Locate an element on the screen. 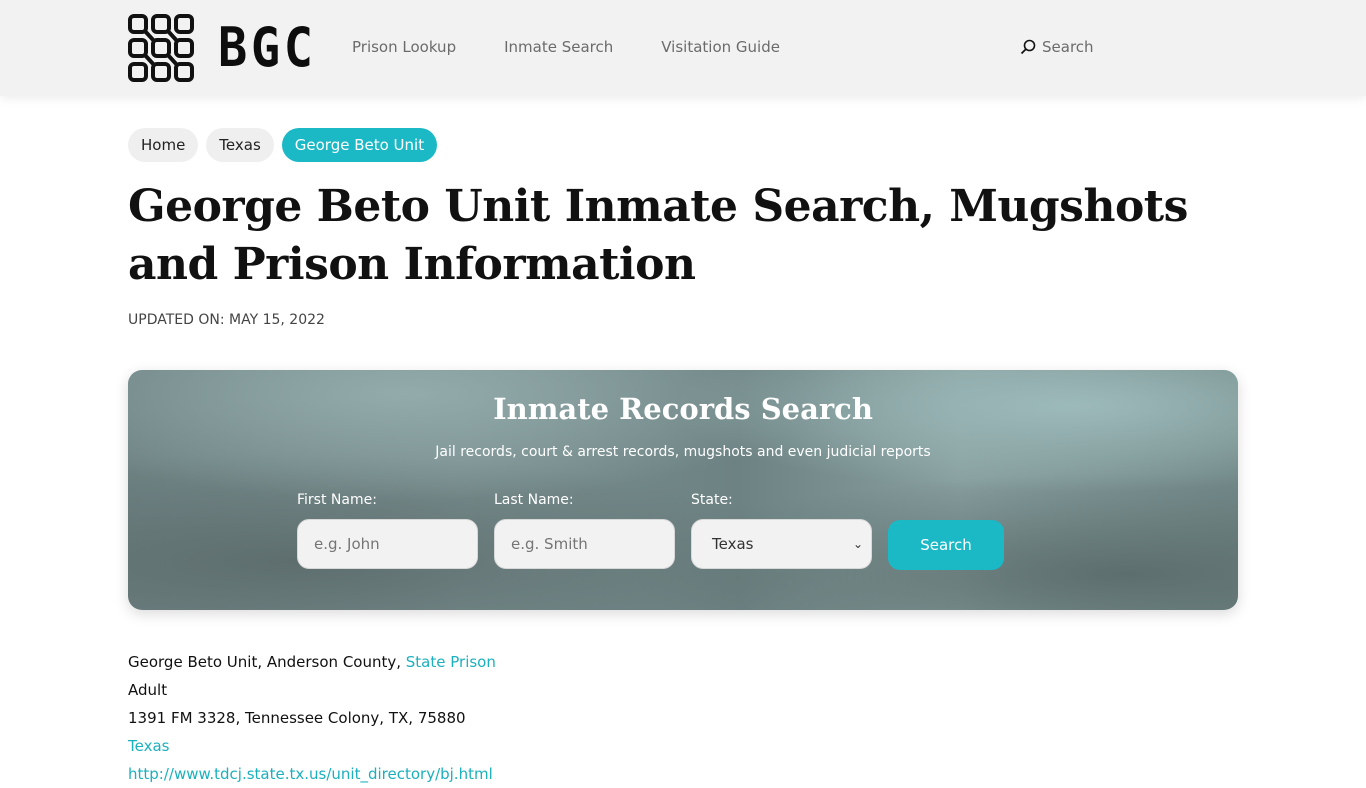 This screenshot has height=788, width=1366. search-button: Search is located at coordinates (946, 545).